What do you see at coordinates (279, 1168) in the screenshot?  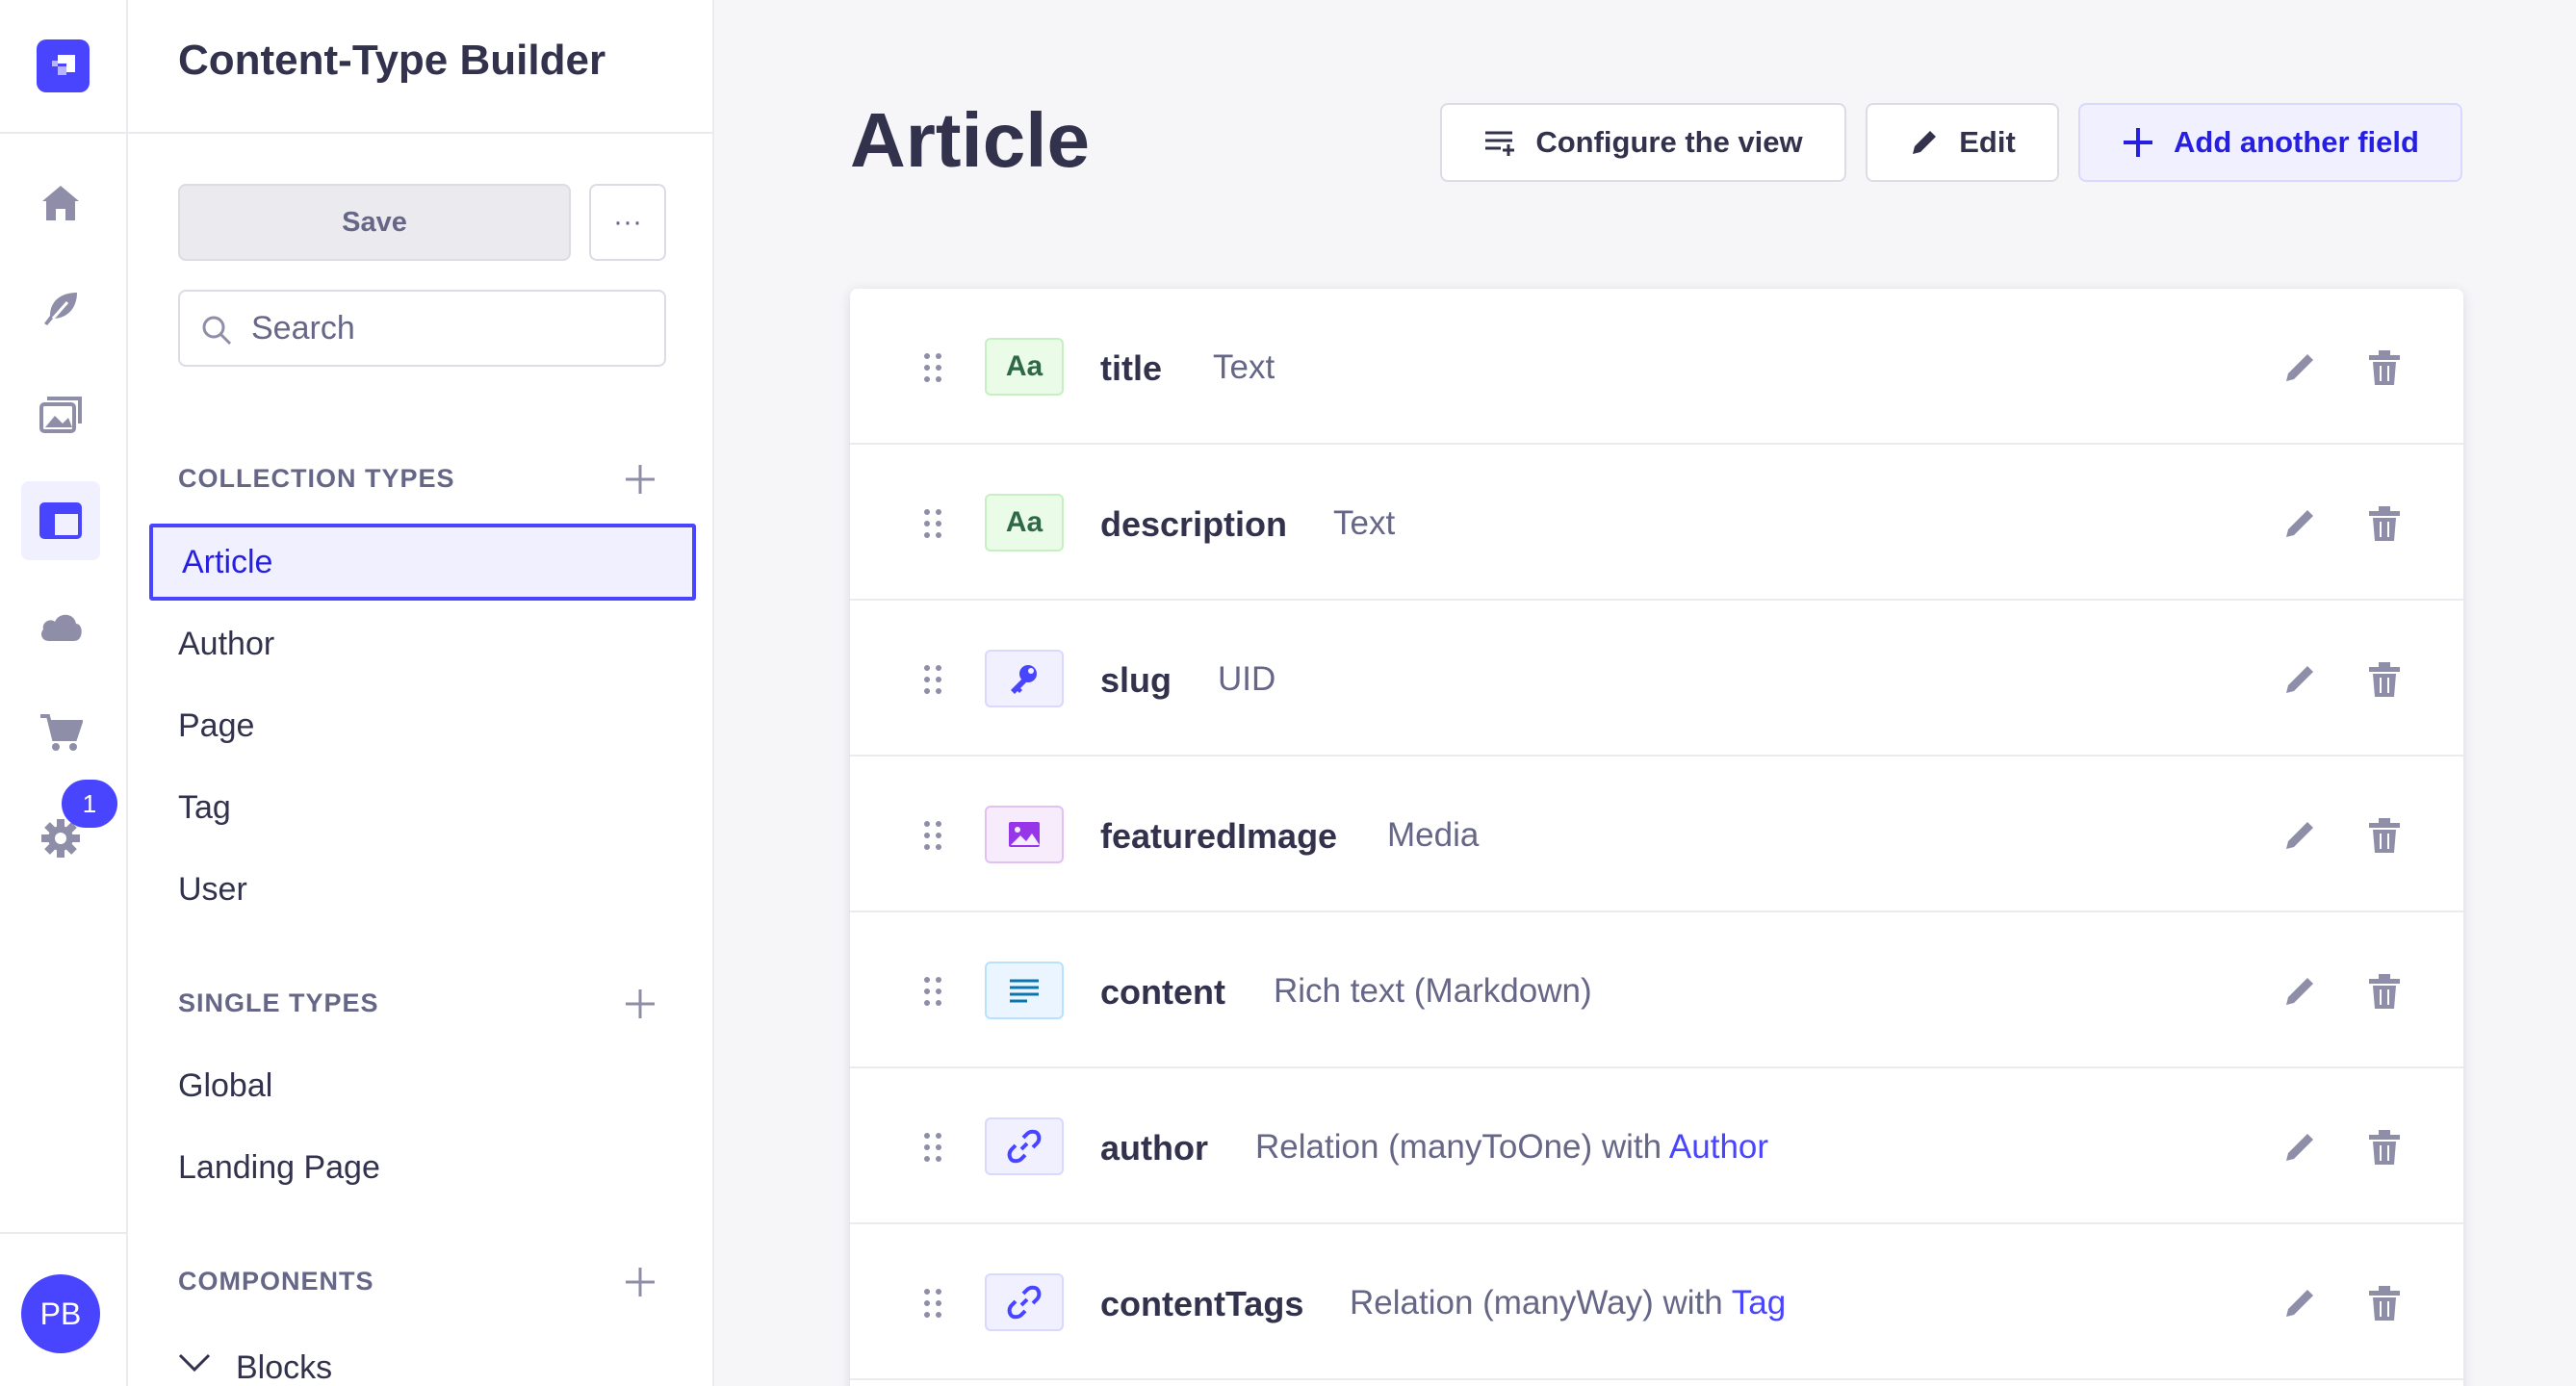 I see `single-type-landing-page: Landing Page` at bounding box center [279, 1168].